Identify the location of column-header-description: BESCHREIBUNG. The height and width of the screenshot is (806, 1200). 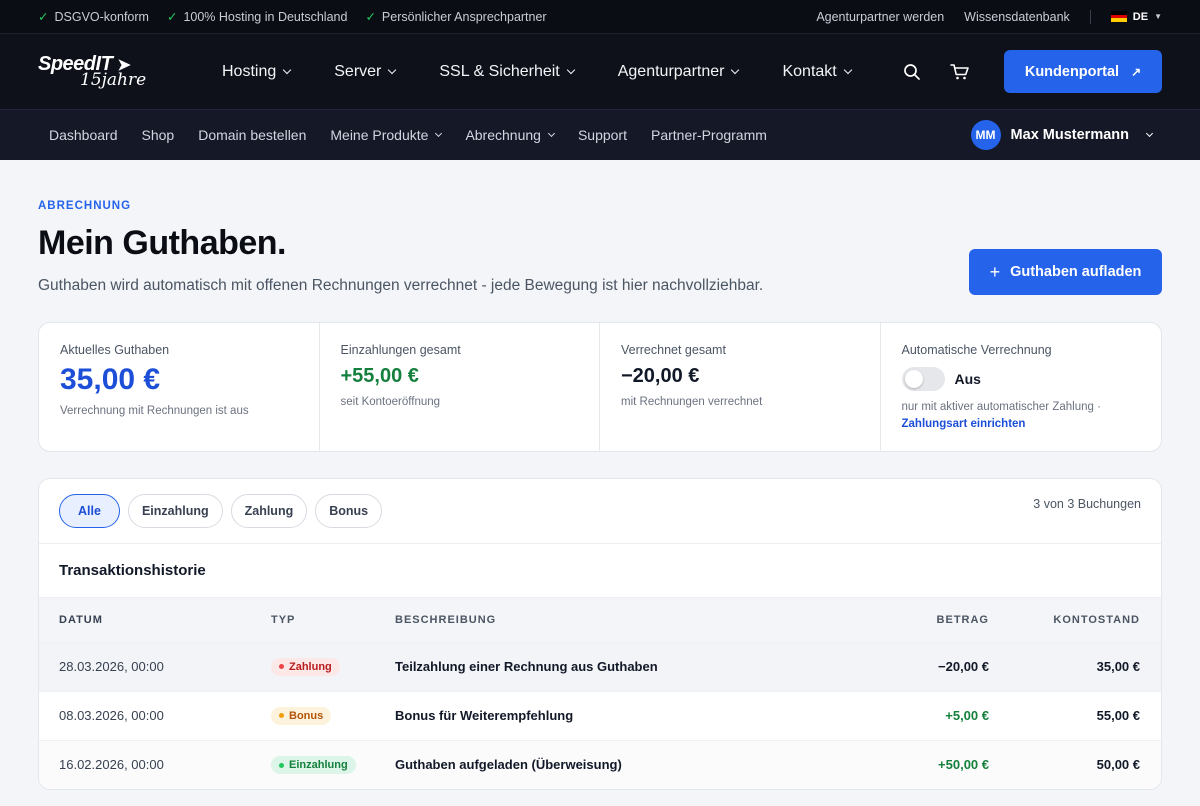
(612, 620).